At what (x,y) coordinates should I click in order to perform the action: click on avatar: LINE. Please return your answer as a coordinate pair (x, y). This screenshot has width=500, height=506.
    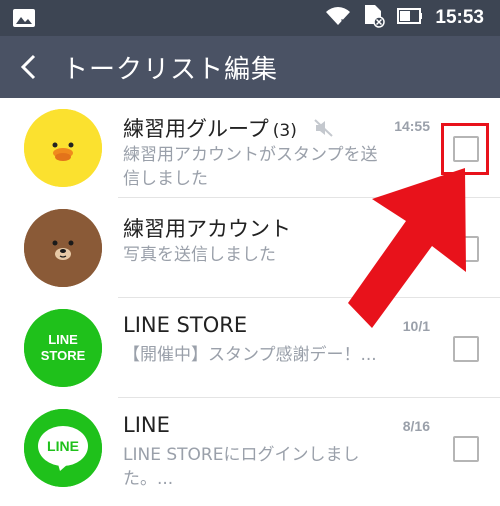
    Looking at the image, I should click on (63, 448).